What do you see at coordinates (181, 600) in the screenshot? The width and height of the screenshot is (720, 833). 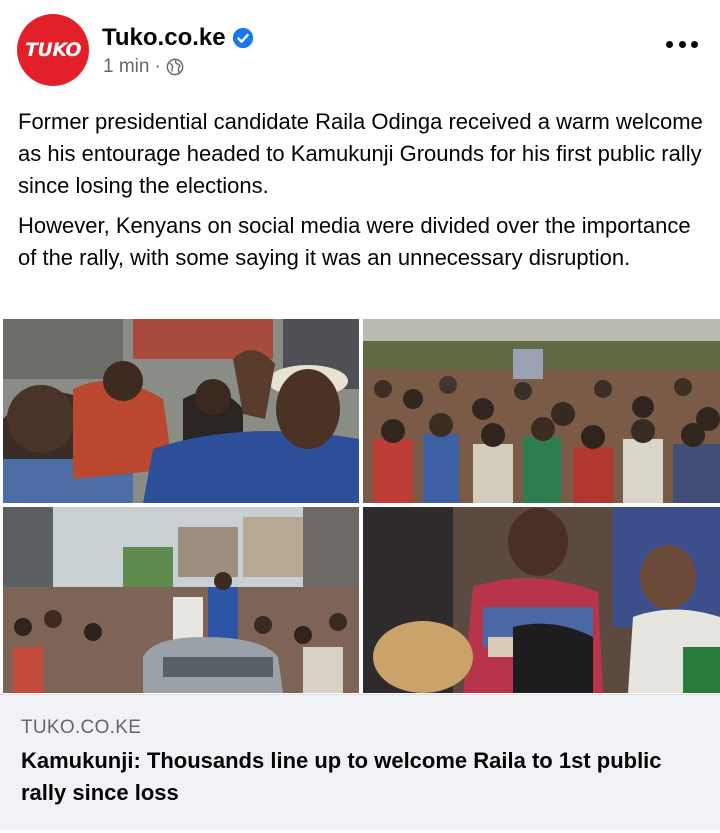 I see `photo-street-crowd` at bounding box center [181, 600].